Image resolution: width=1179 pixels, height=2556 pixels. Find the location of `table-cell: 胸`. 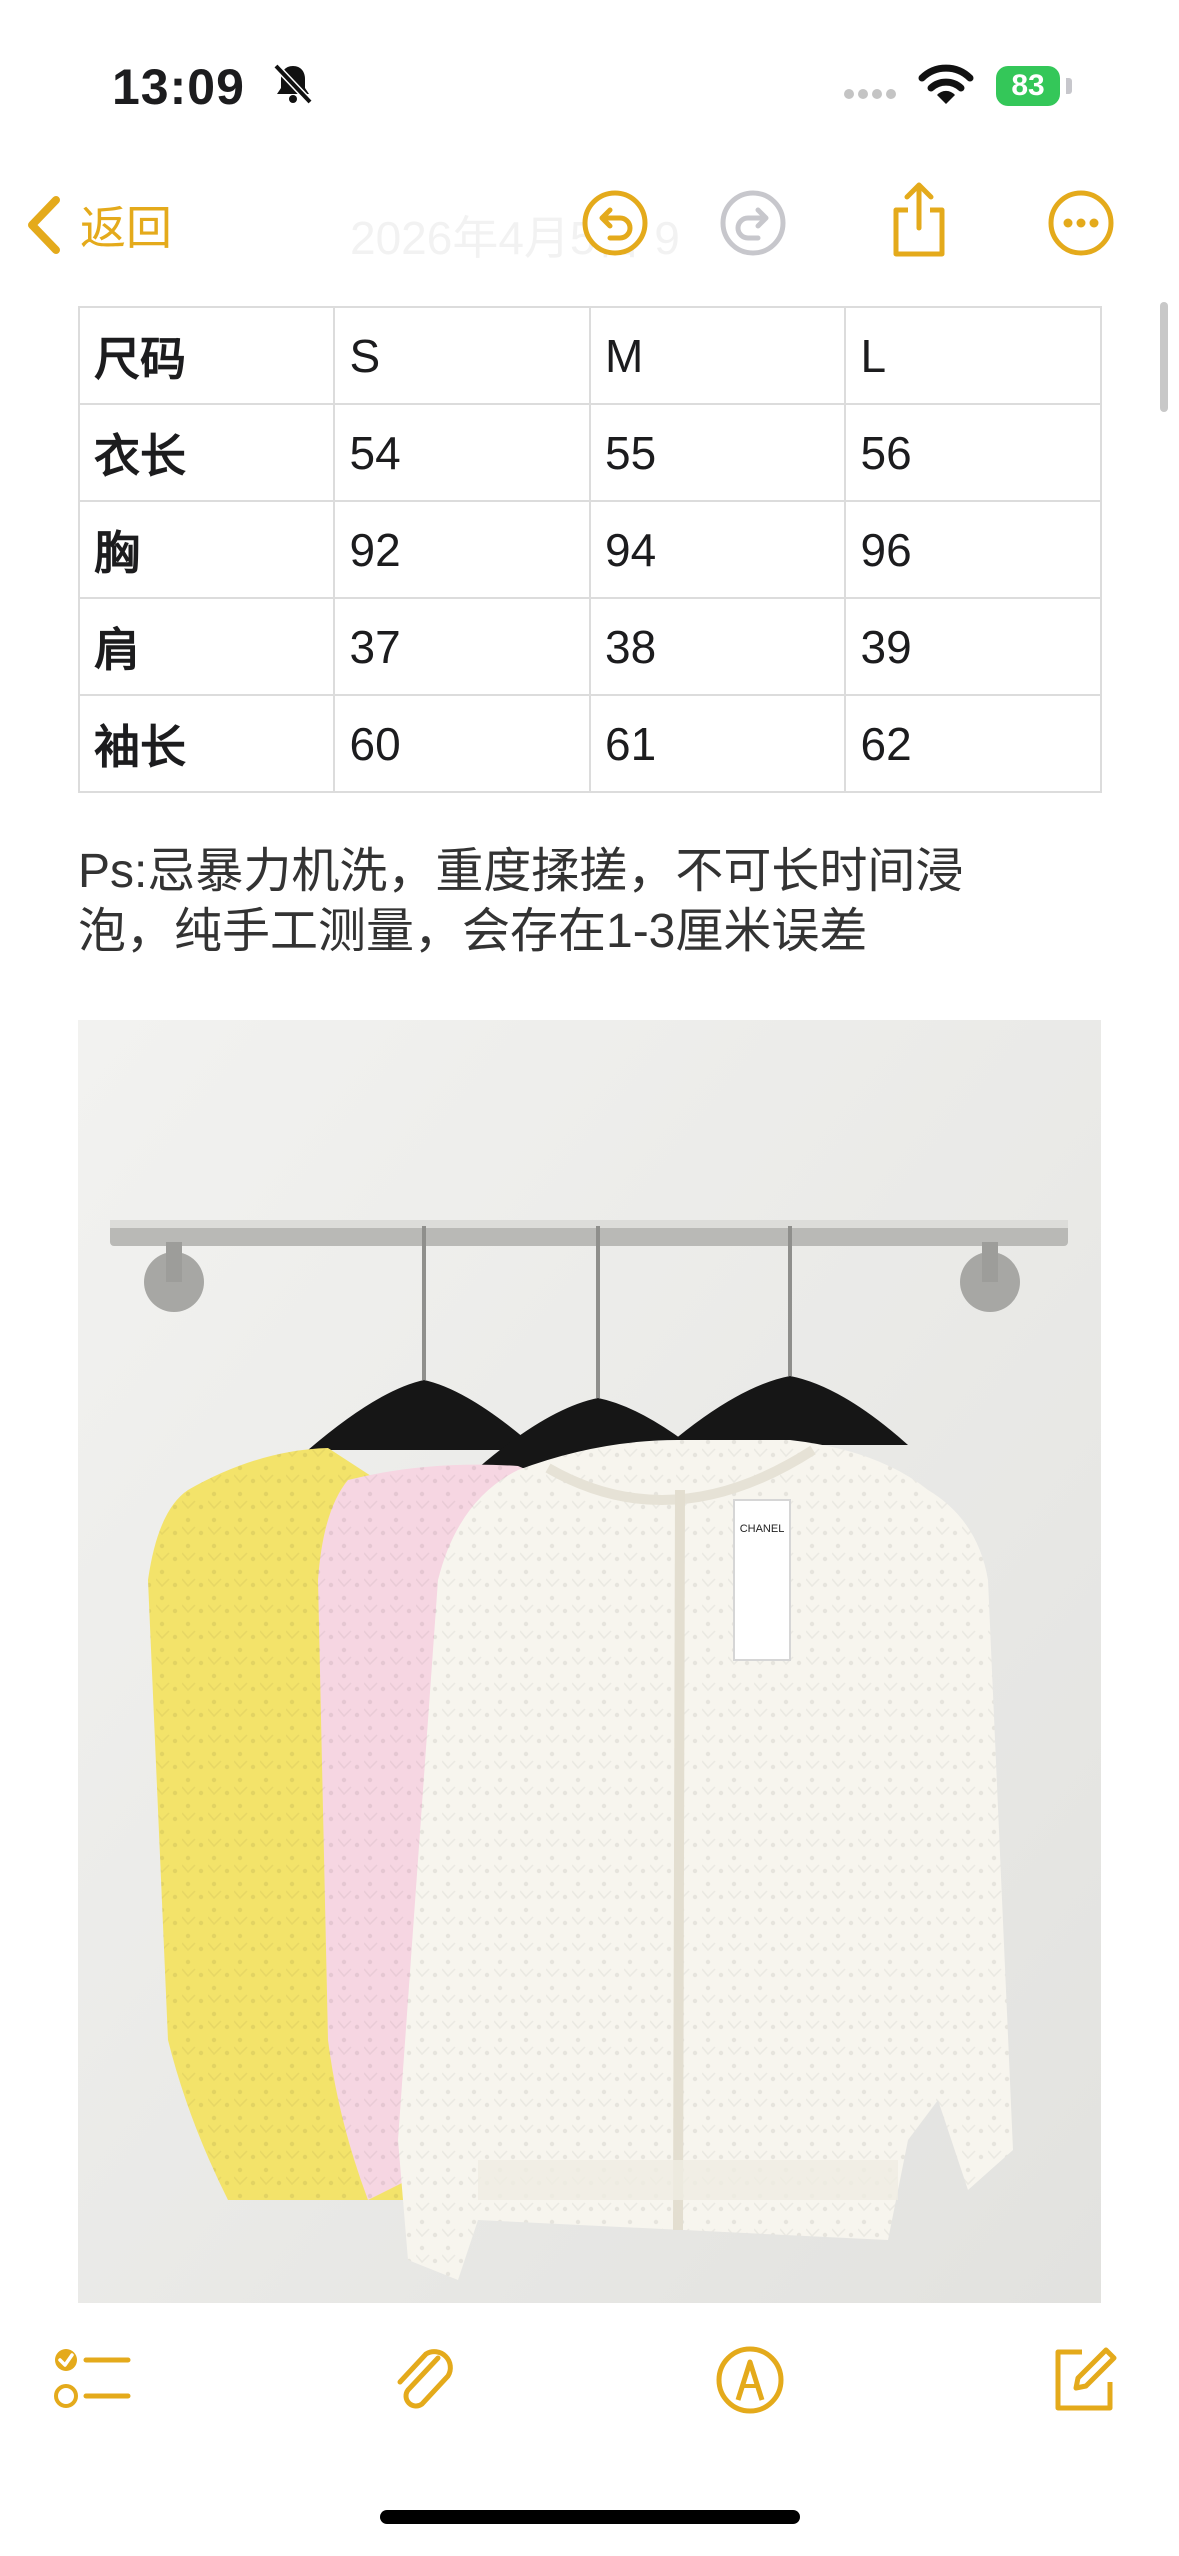

table-cell: 胸 is located at coordinates (206, 549).